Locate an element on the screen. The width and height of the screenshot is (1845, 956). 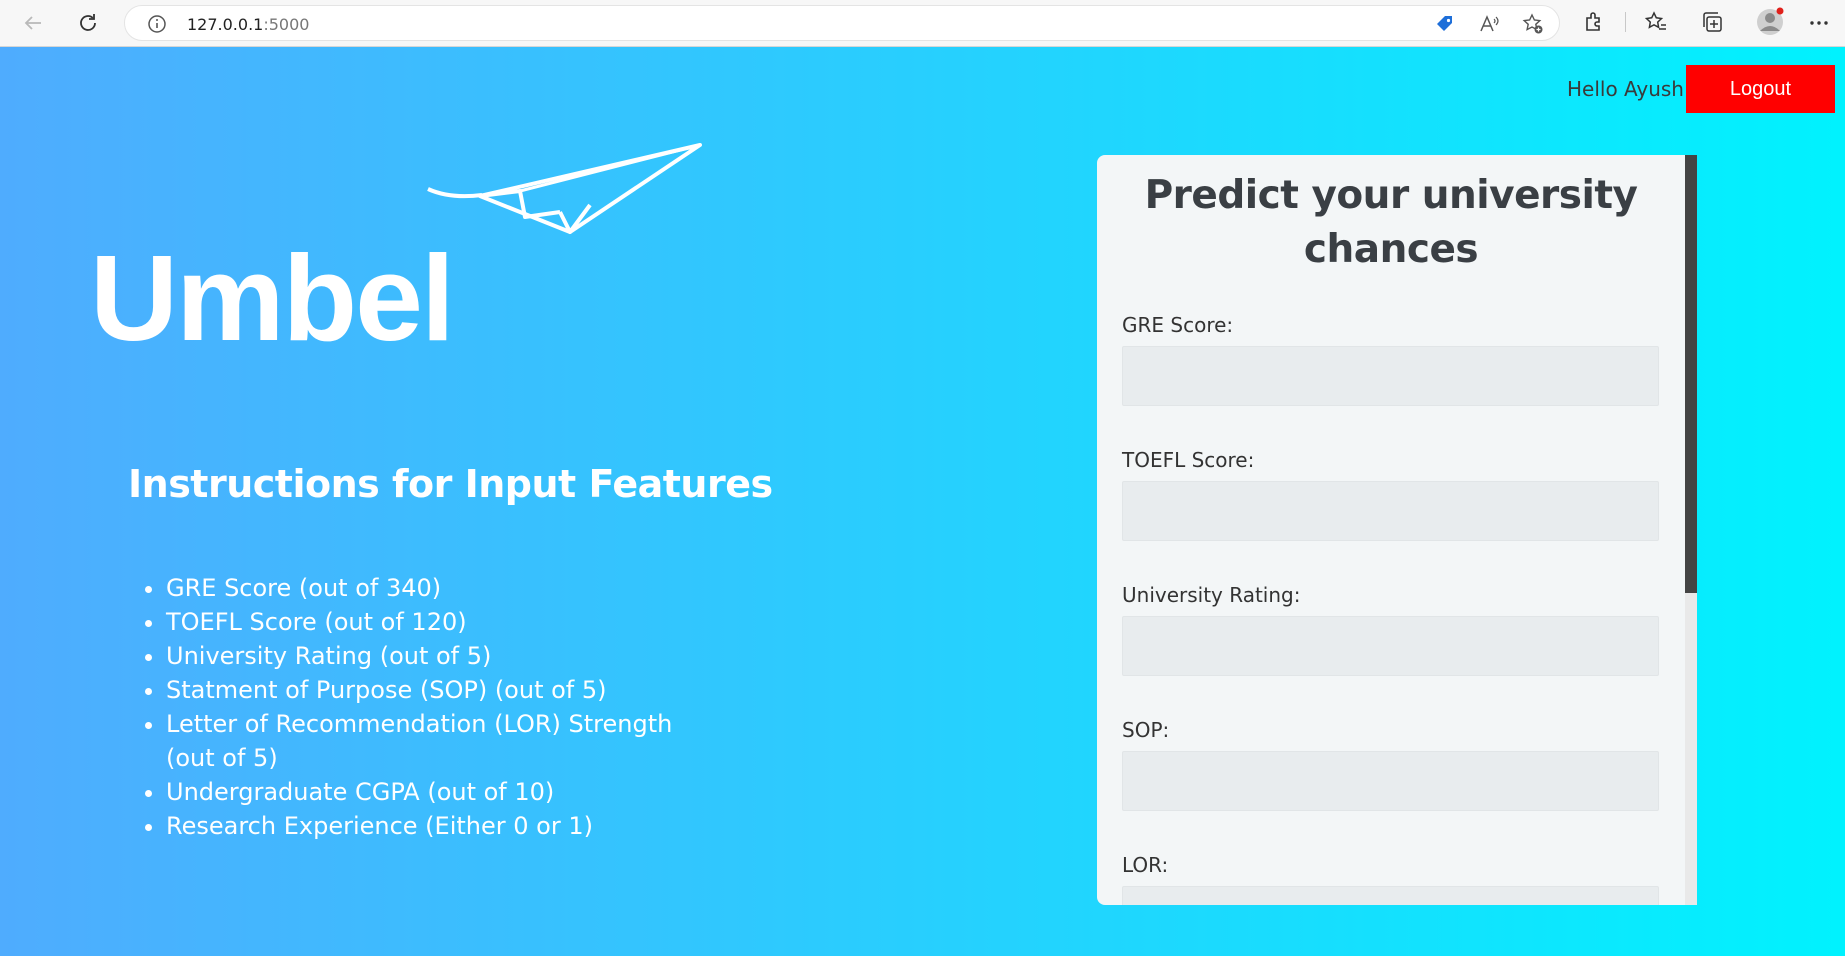
reload-button is located at coordinates (88, 23).